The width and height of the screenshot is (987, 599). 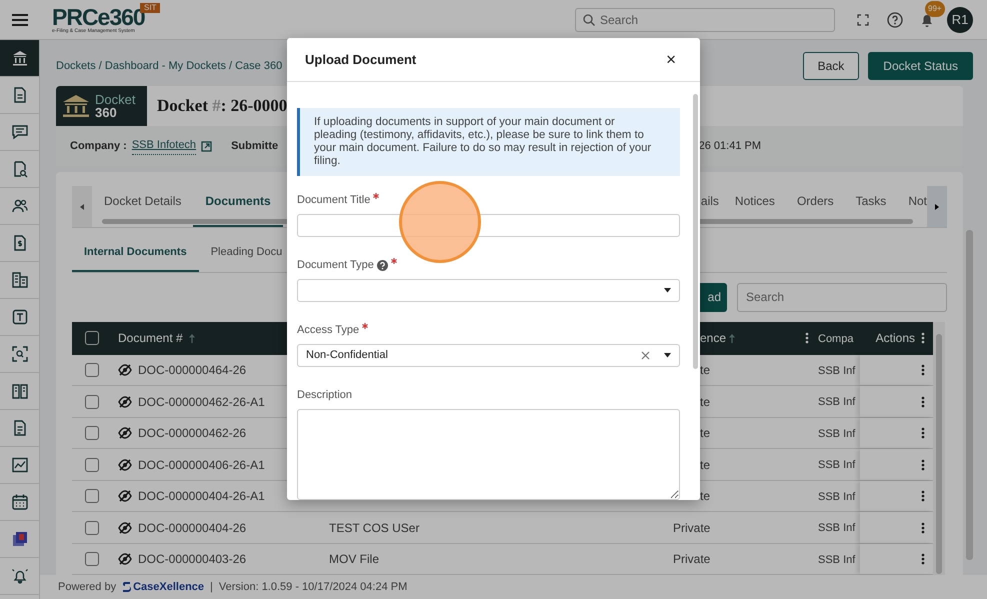 What do you see at coordinates (254, 146) in the screenshot?
I see `submitted-label: Submitte` at bounding box center [254, 146].